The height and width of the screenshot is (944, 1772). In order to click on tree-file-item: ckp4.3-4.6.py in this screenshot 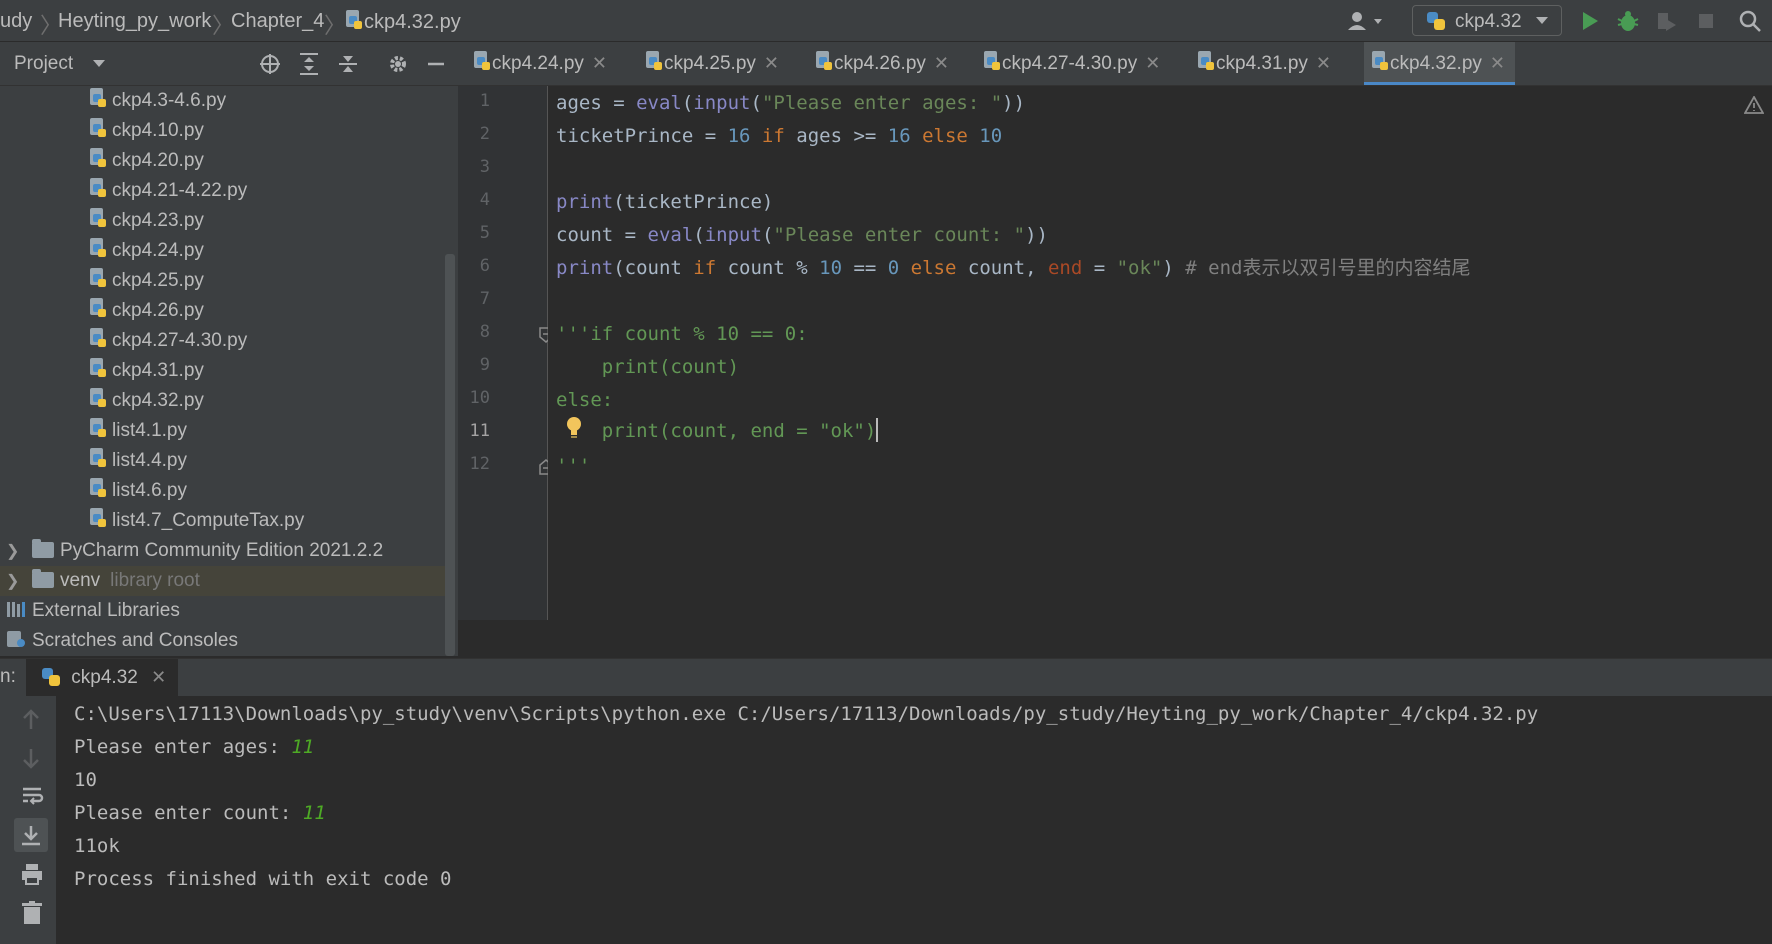, I will do `click(157, 101)`.